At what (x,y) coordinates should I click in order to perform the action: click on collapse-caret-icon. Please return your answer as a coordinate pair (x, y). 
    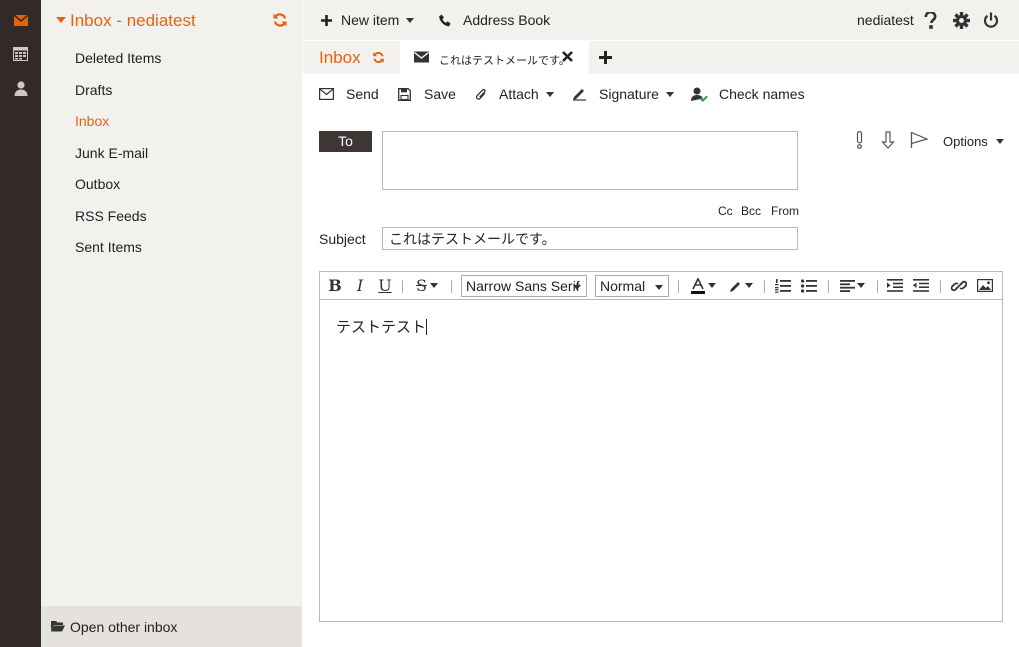
    Looking at the image, I should click on (61, 20).